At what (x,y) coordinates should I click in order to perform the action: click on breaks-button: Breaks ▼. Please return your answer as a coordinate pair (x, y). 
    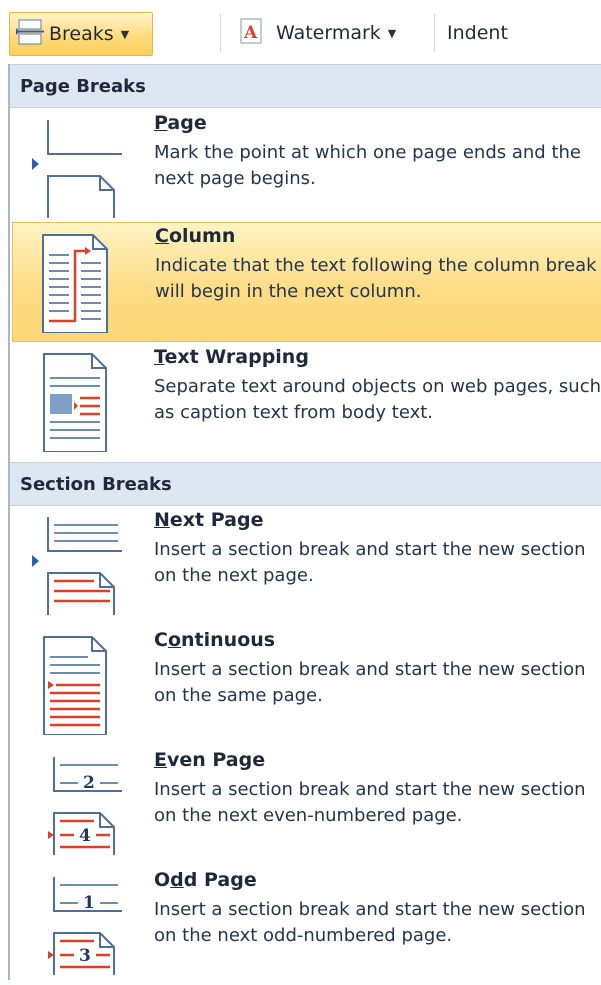
    Looking at the image, I should click on (81, 34).